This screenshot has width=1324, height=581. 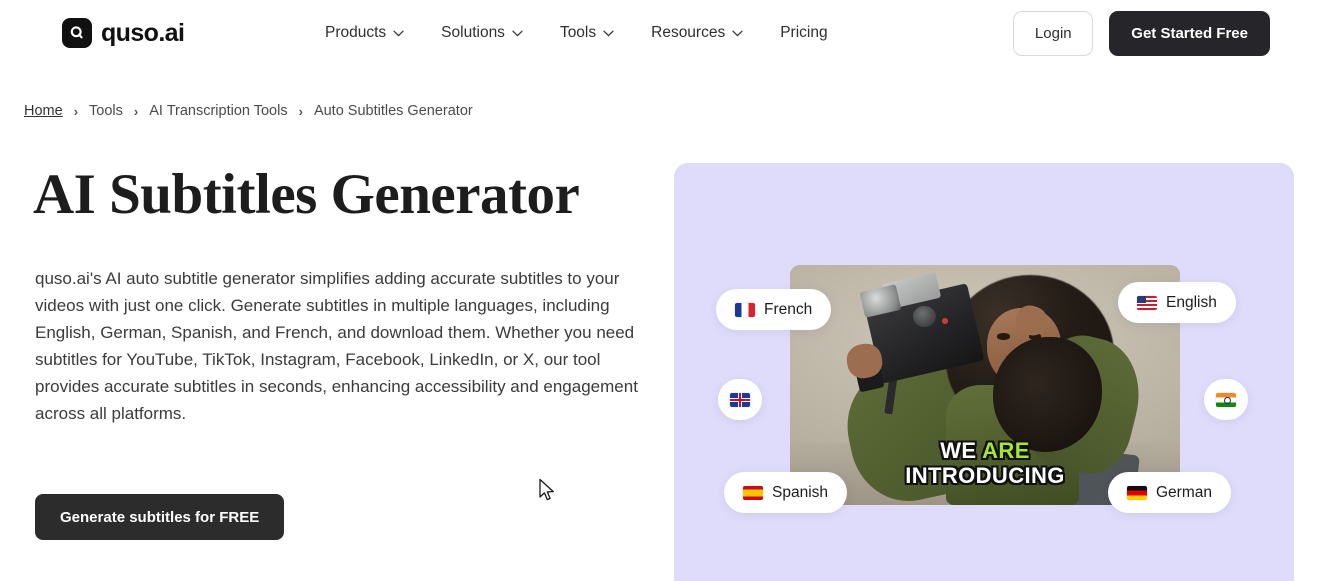 What do you see at coordinates (106, 111) in the screenshot?
I see `breadcrumb-item-tools: Tools` at bounding box center [106, 111].